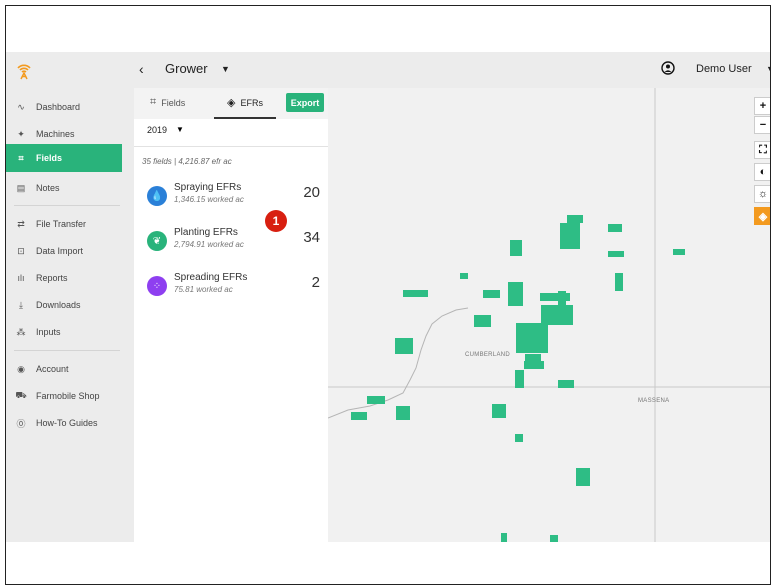 The height and width of the screenshot is (585, 771). What do you see at coordinates (768, 69) in the screenshot?
I see `user-caret-icon: ▼` at bounding box center [768, 69].